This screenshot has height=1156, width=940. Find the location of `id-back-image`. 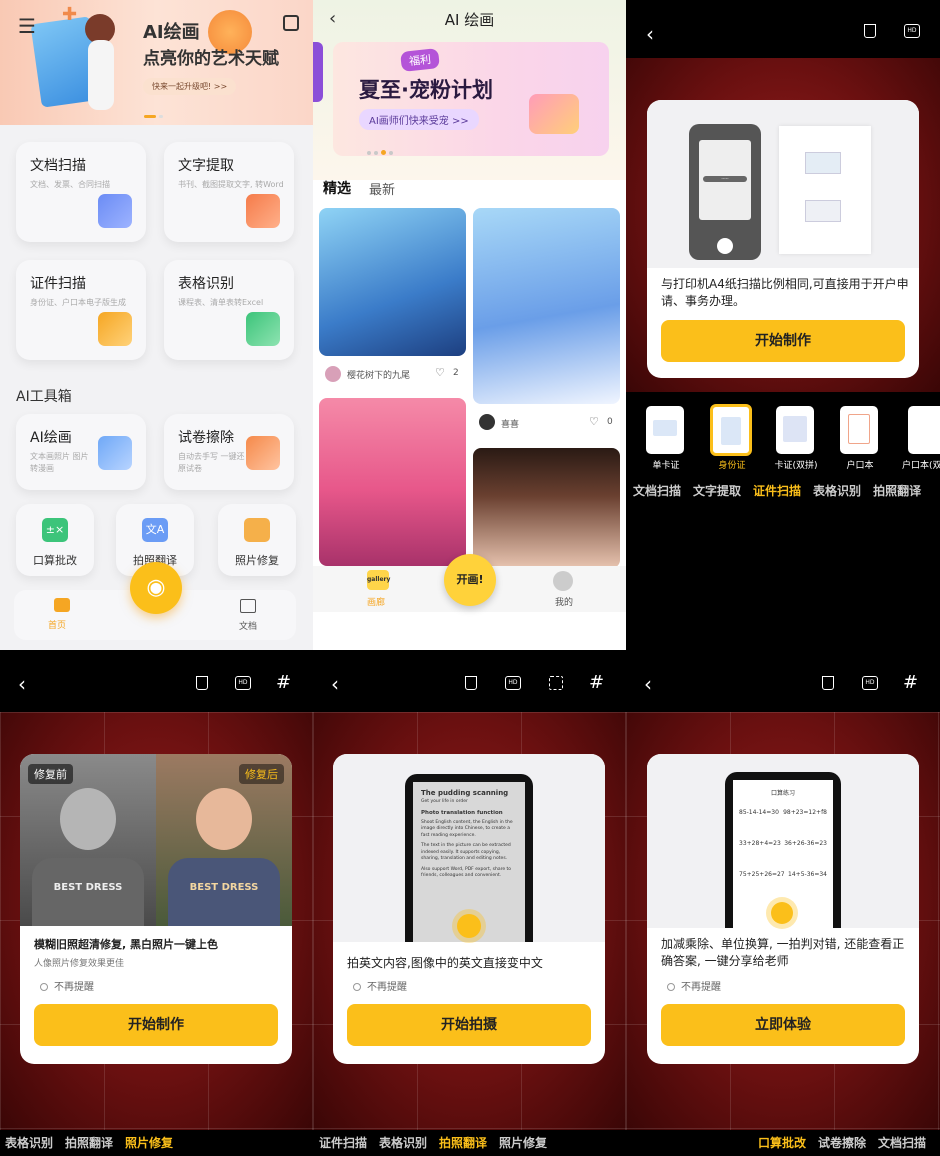

id-back-image is located at coordinates (823, 211).